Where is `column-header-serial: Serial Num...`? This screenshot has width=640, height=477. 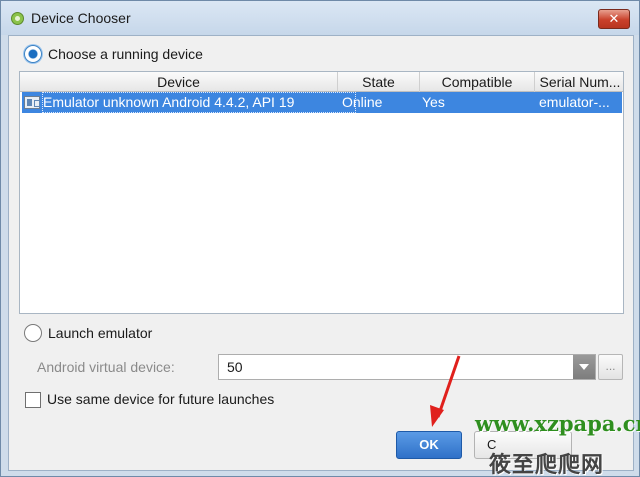 column-header-serial: Serial Num... is located at coordinates (579, 82).